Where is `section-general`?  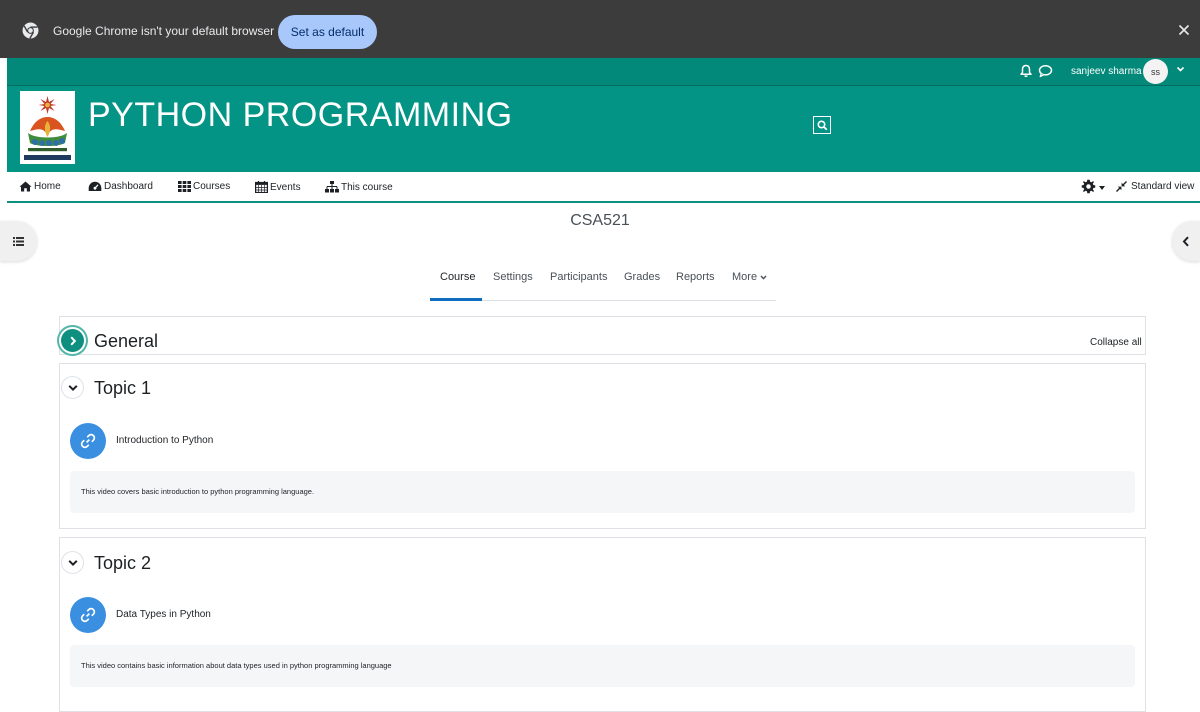 section-general is located at coordinates (602, 335).